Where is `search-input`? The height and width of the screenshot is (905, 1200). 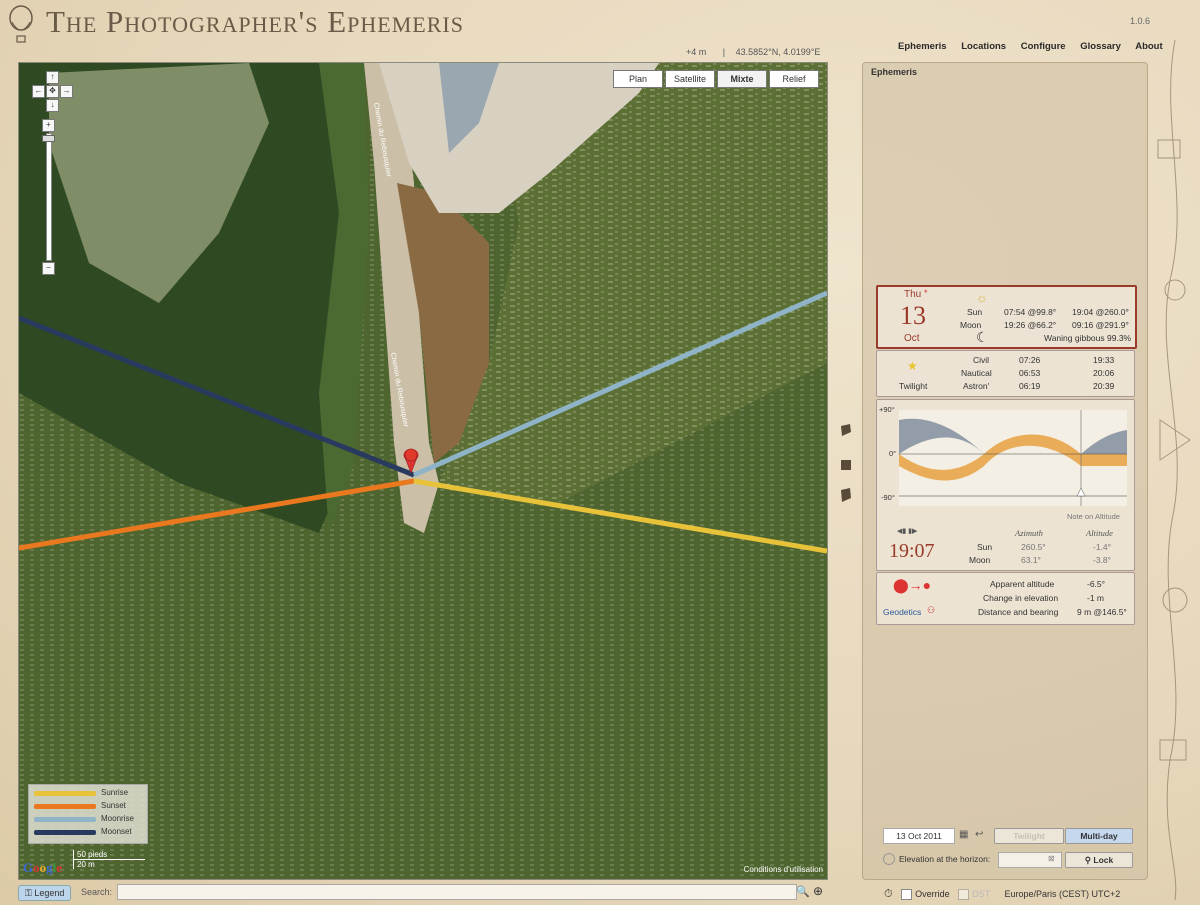 search-input is located at coordinates (457, 892).